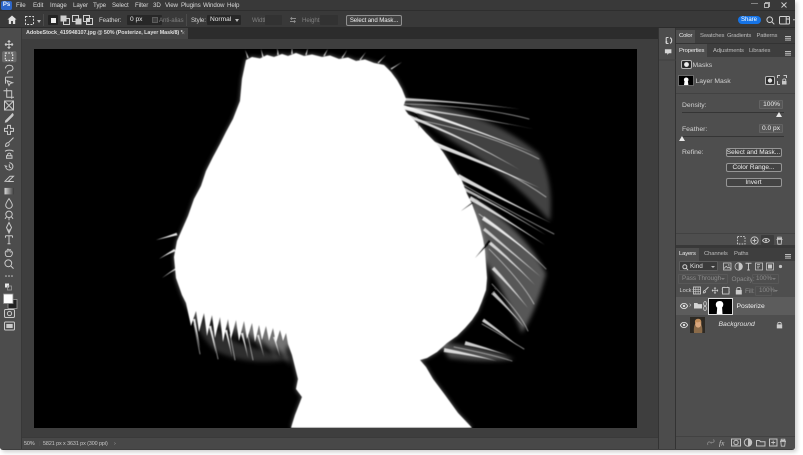 This screenshot has height=455, width=803. What do you see at coordinates (722, 443) in the screenshot?
I see `svg-text: fx` at bounding box center [722, 443].